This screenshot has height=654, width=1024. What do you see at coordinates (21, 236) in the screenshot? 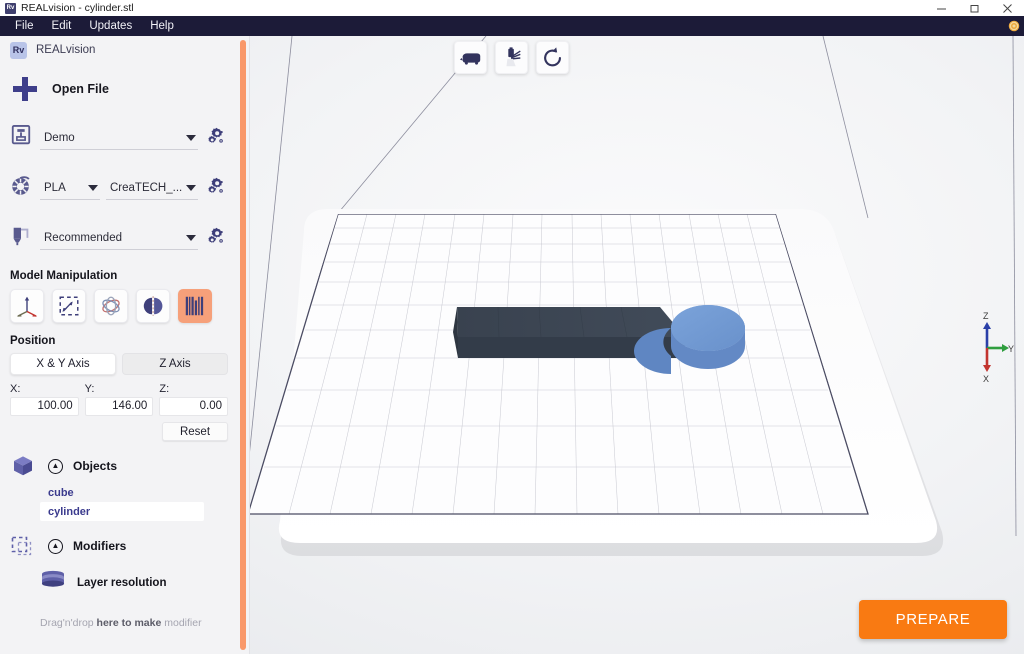
I see `nozzle-icon` at bounding box center [21, 236].